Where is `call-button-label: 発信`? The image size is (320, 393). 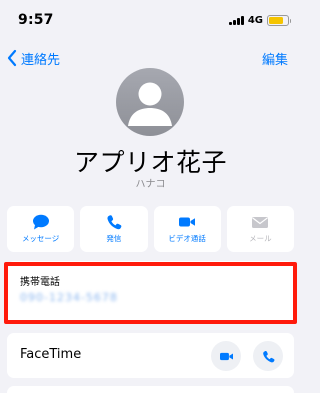 call-button-label: 発信 is located at coordinates (114, 238).